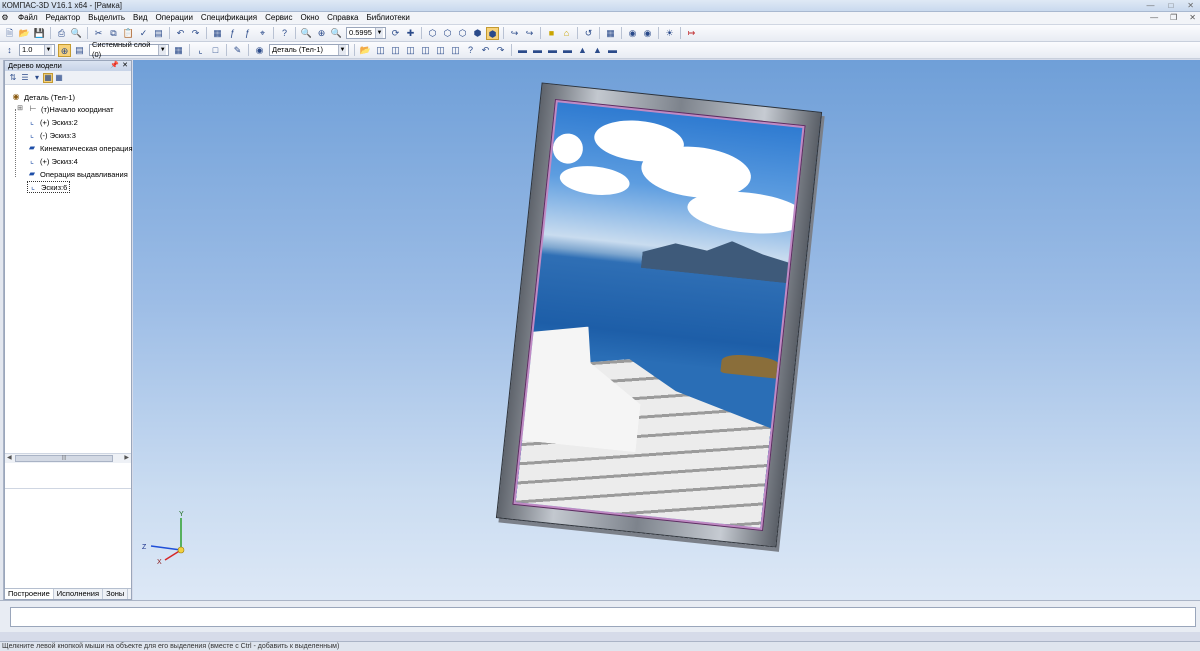 This screenshot has width=1200, height=651. What do you see at coordinates (492, 33) in the screenshot?
I see `halftone-edges-icon: ⬢` at bounding box center [492, 33].